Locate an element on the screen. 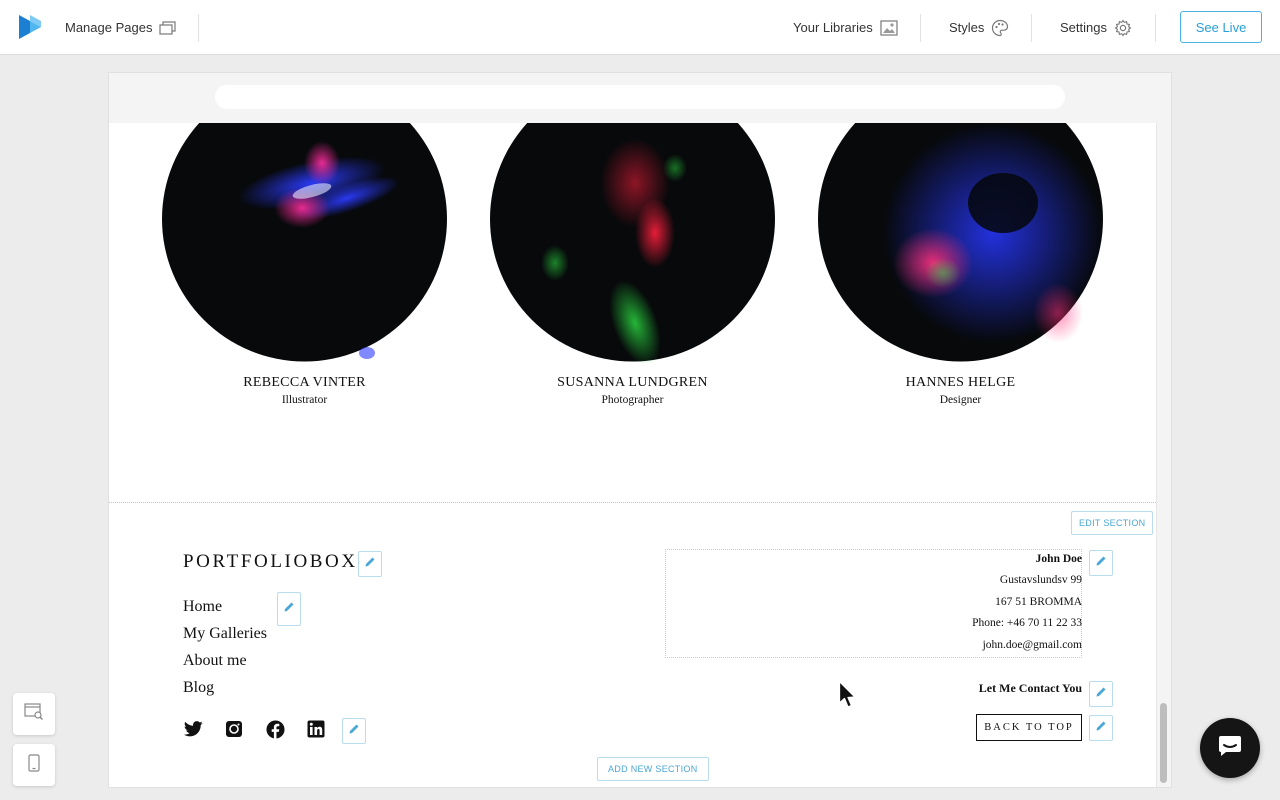  footer-brand: PORTFOLIOBOX is located at coordinates (270, 561).